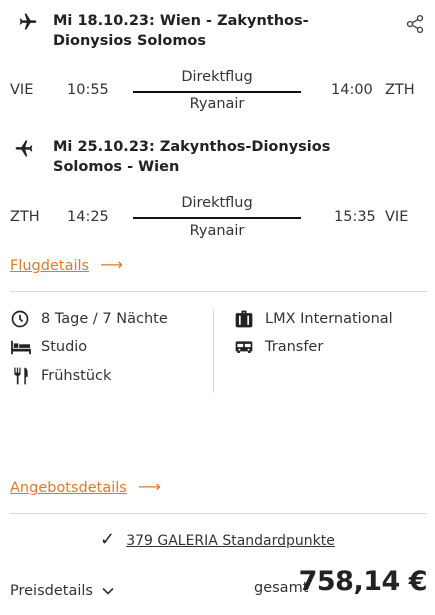  I want to click on outbound-arr-time: 14:00, so click(352, 90).